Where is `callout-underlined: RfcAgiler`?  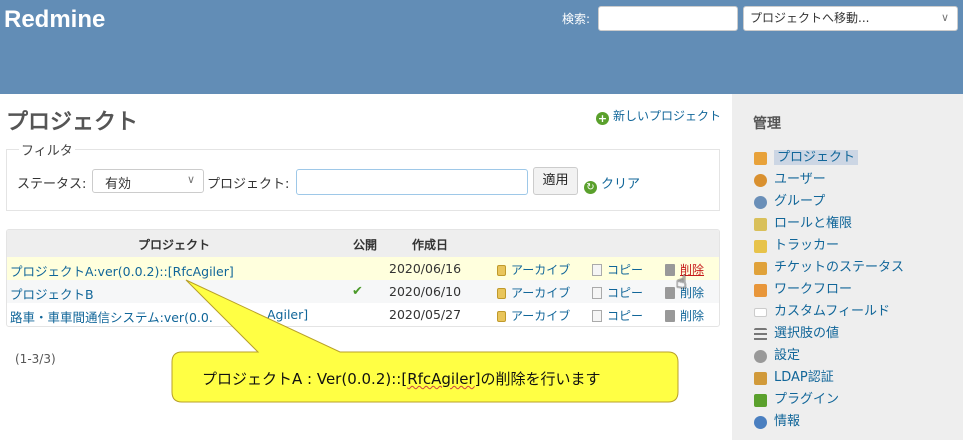
callout-underlined: RfcAgiler is located at coordinates (441, 379).